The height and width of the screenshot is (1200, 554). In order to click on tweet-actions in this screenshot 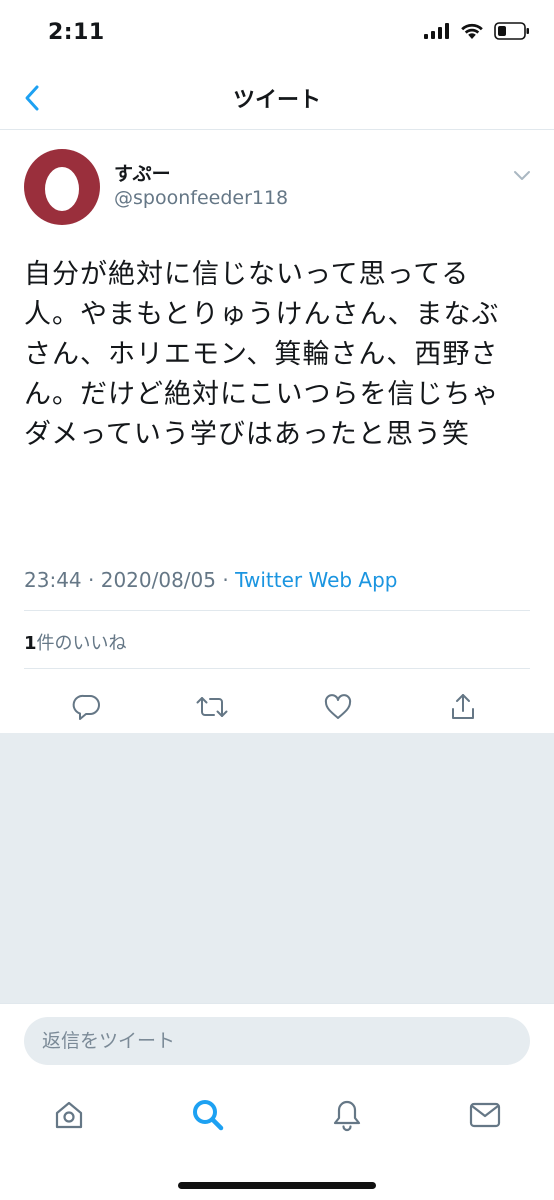, I will do `click(277, 706)`.